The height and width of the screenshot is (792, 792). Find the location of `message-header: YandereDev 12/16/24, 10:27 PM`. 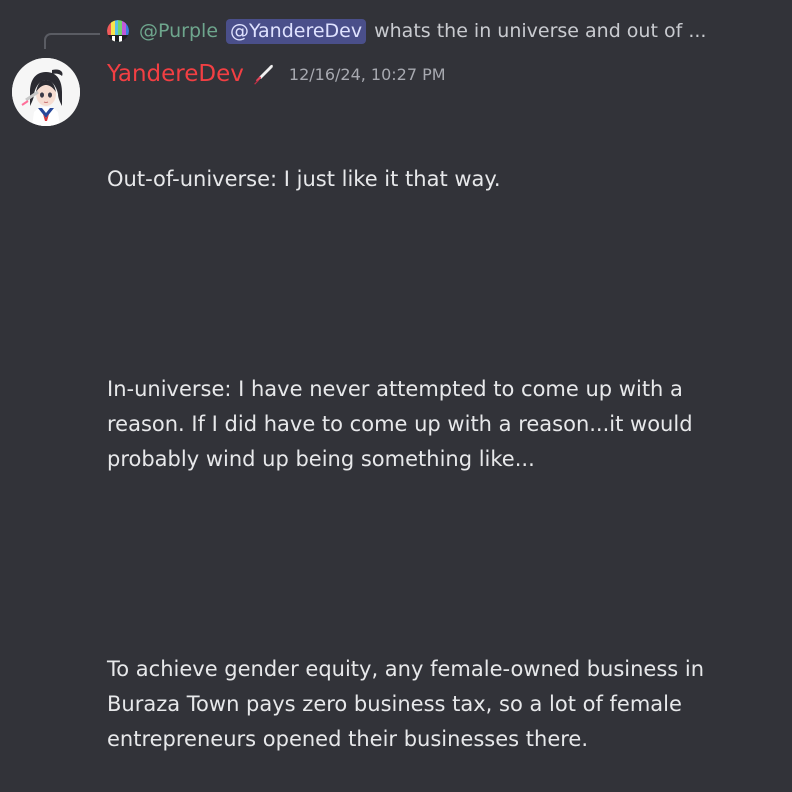

message-header: YandereDev 12/16/24, 10:27 PM is located at coordinates (276, 74).